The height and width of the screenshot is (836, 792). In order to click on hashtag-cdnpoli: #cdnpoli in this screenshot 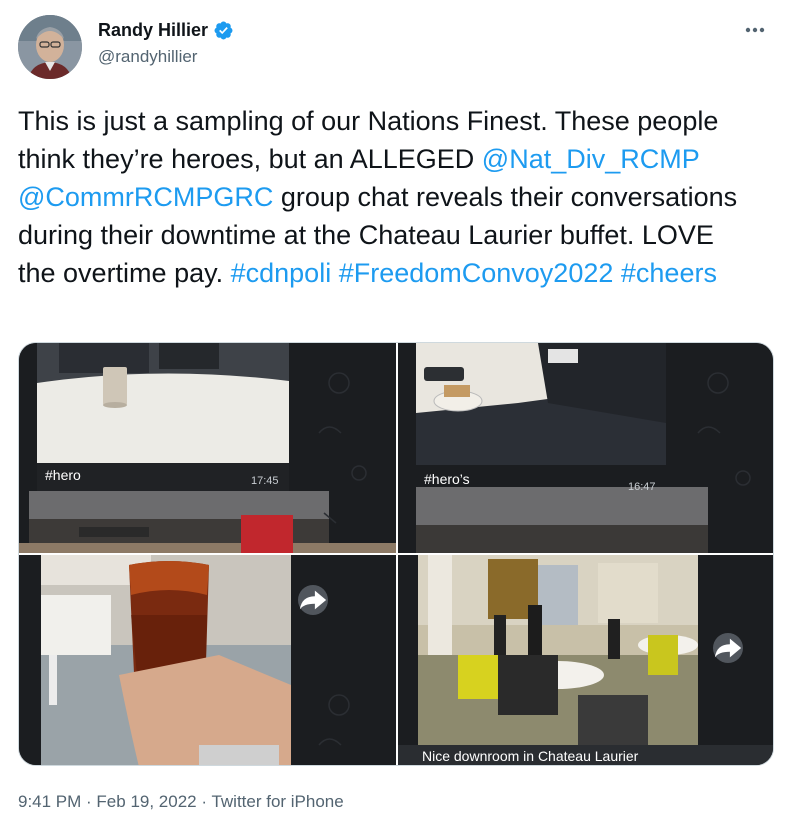, I will do `click(281, 273)`.